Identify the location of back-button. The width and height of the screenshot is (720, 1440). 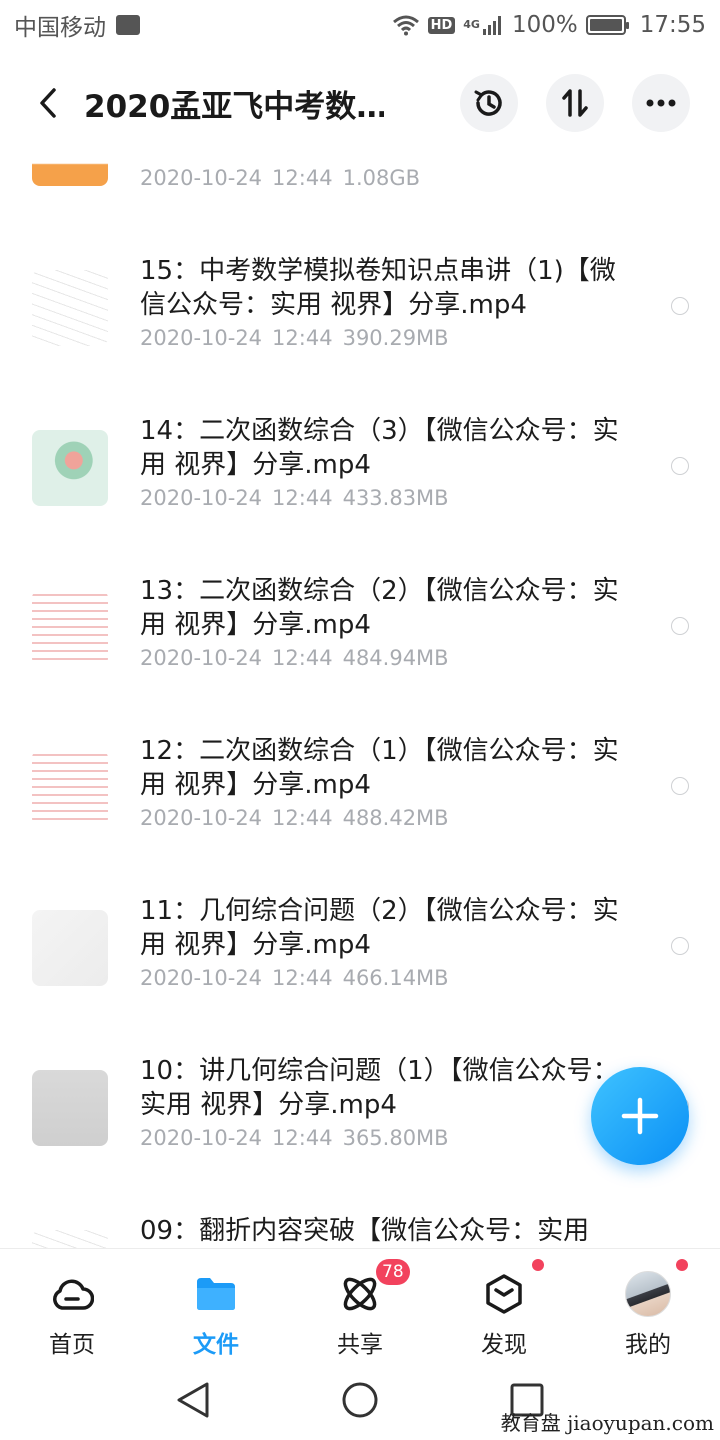
(48, 103).